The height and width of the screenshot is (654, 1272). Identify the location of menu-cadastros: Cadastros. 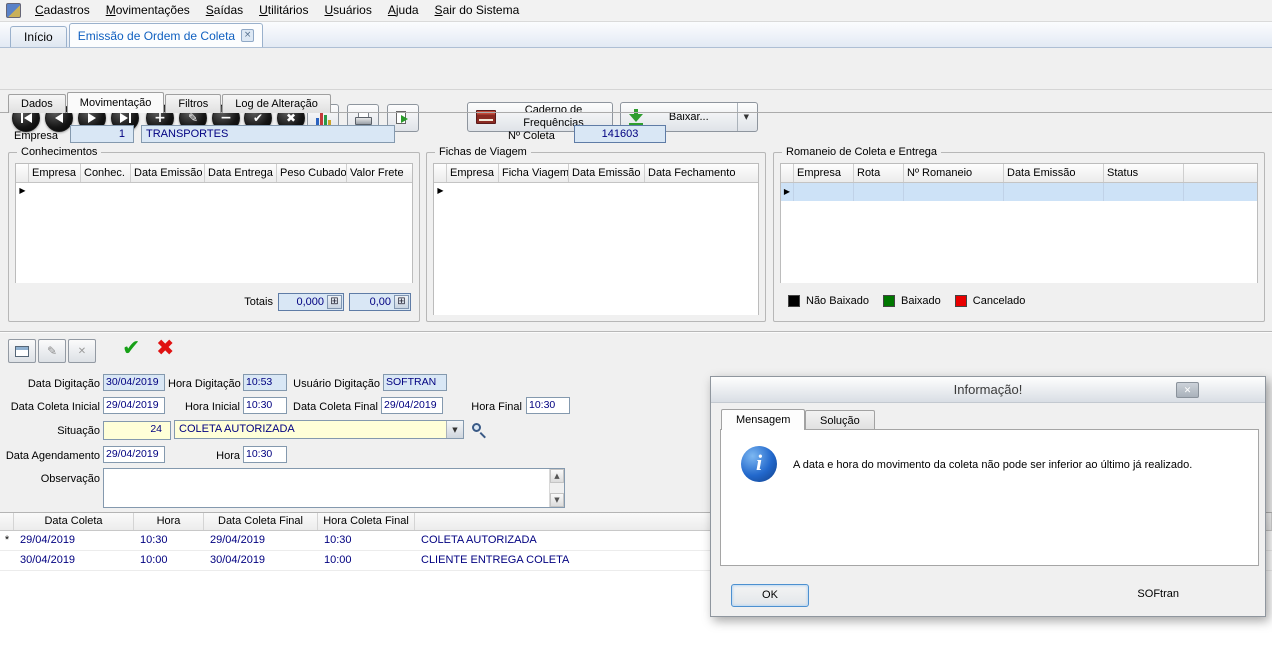
(62, 10).